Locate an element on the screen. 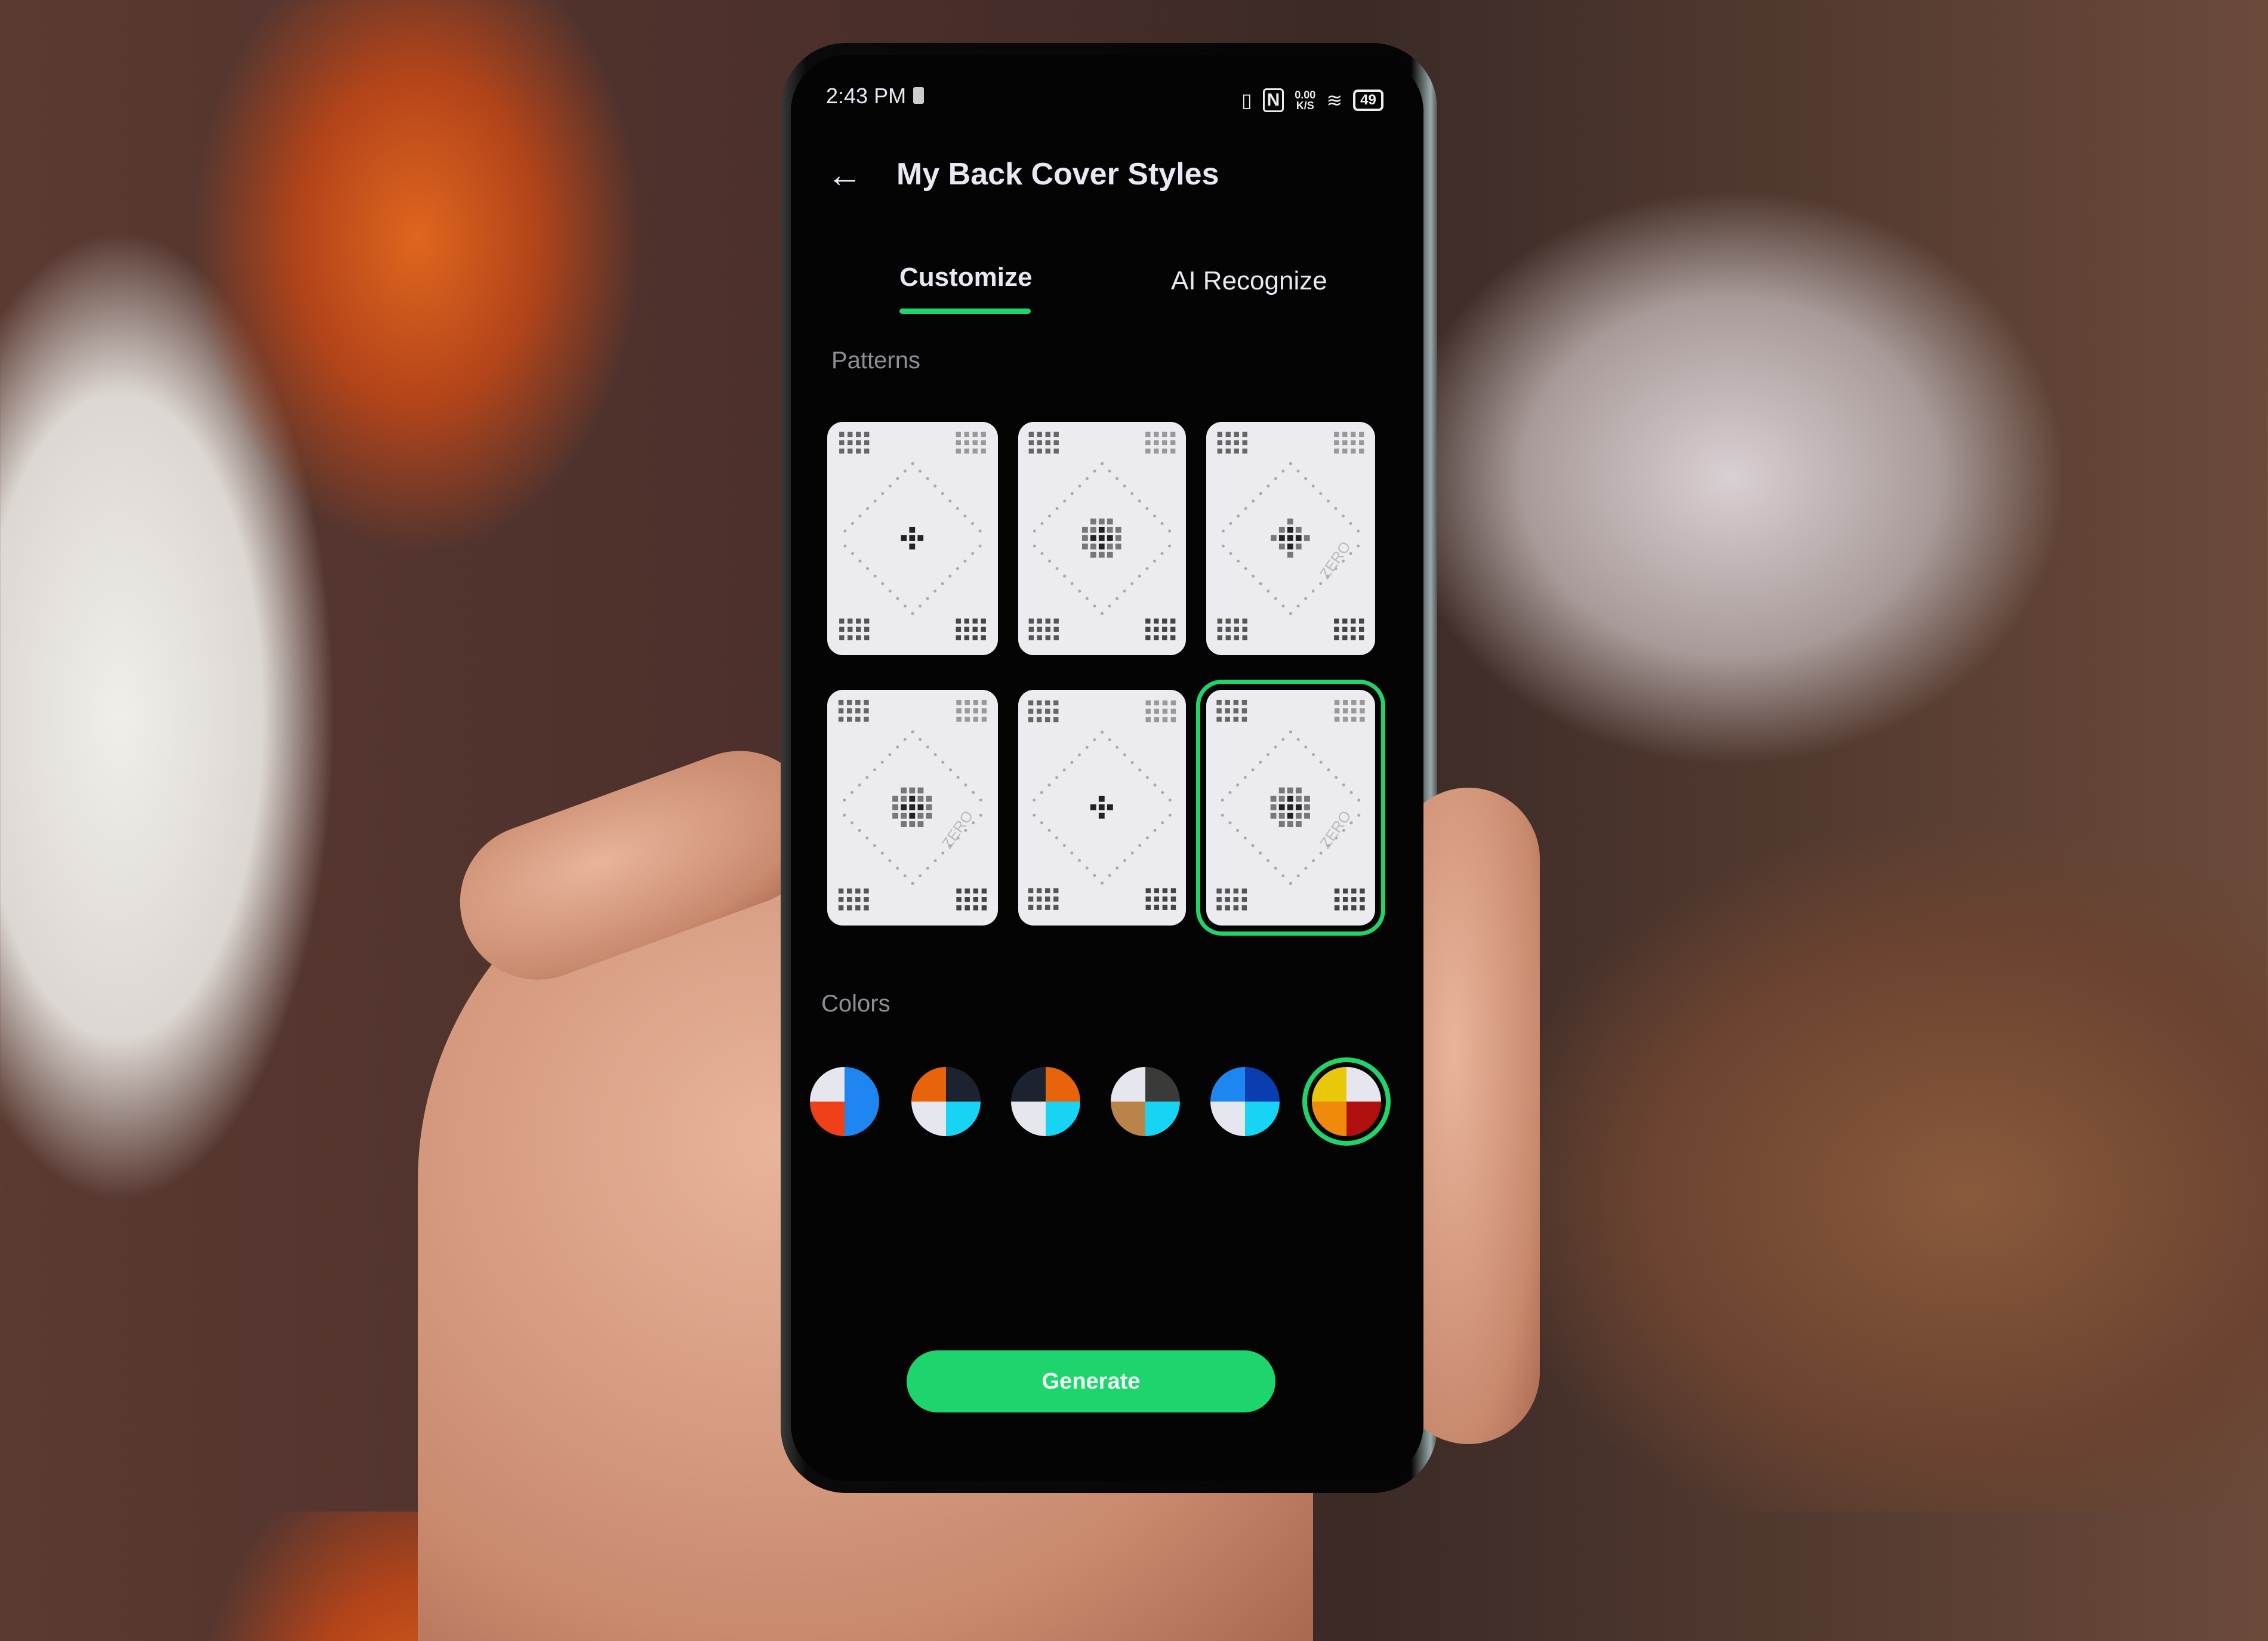 This screenshot has height=1641, width=2268. status-time: 2:43 PM is located at coordinates (866, 96).